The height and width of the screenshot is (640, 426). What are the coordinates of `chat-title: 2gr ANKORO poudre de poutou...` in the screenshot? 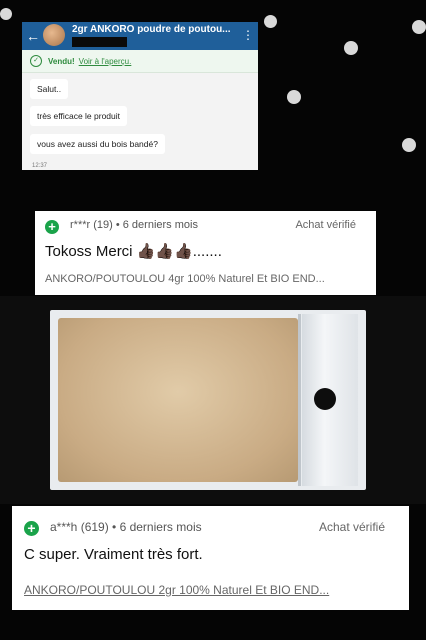 It's located at (151, 29).